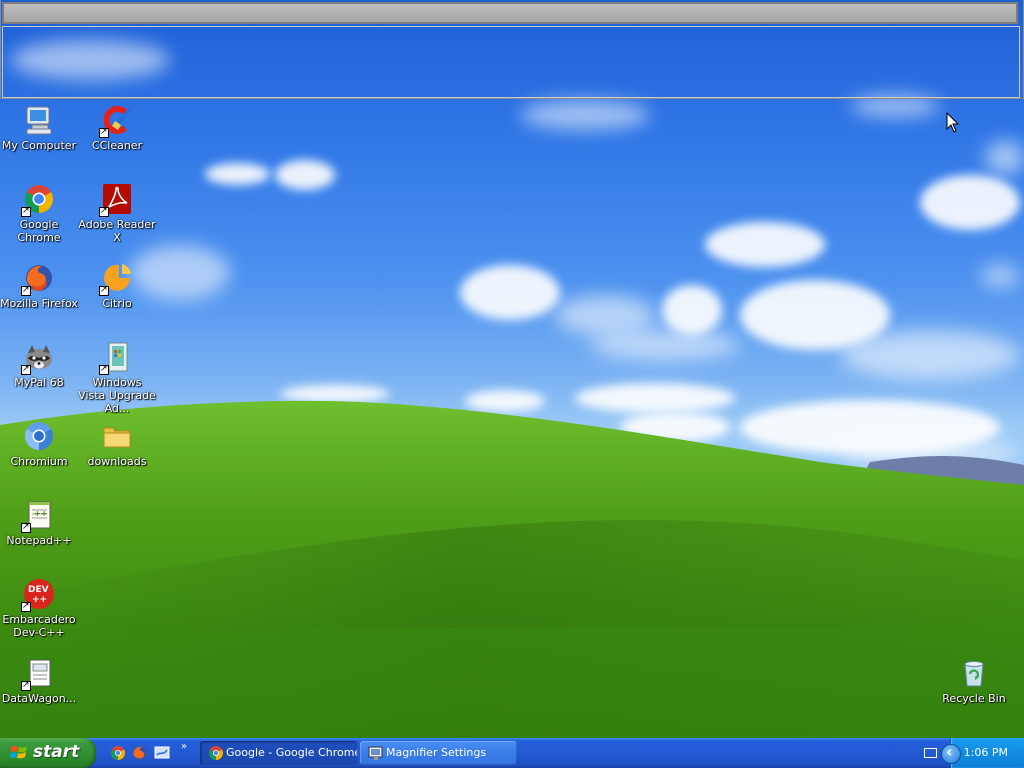  What do you see at coordinates (986, 752) in the screenshot?
I see `clock: 1:06 PM` at bounding box center [986, 752].